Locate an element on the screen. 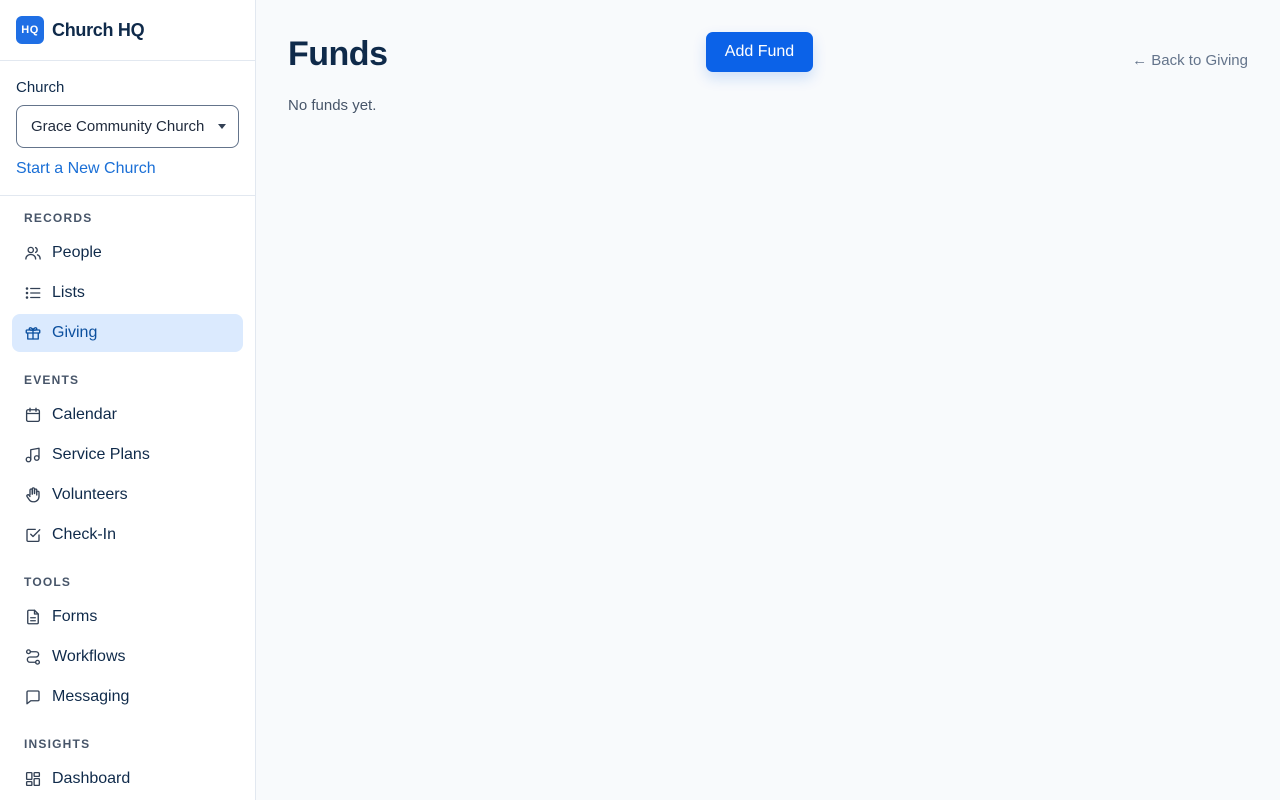  sidebar-item-messaging: Messaging is located at coordinates (127, 697).